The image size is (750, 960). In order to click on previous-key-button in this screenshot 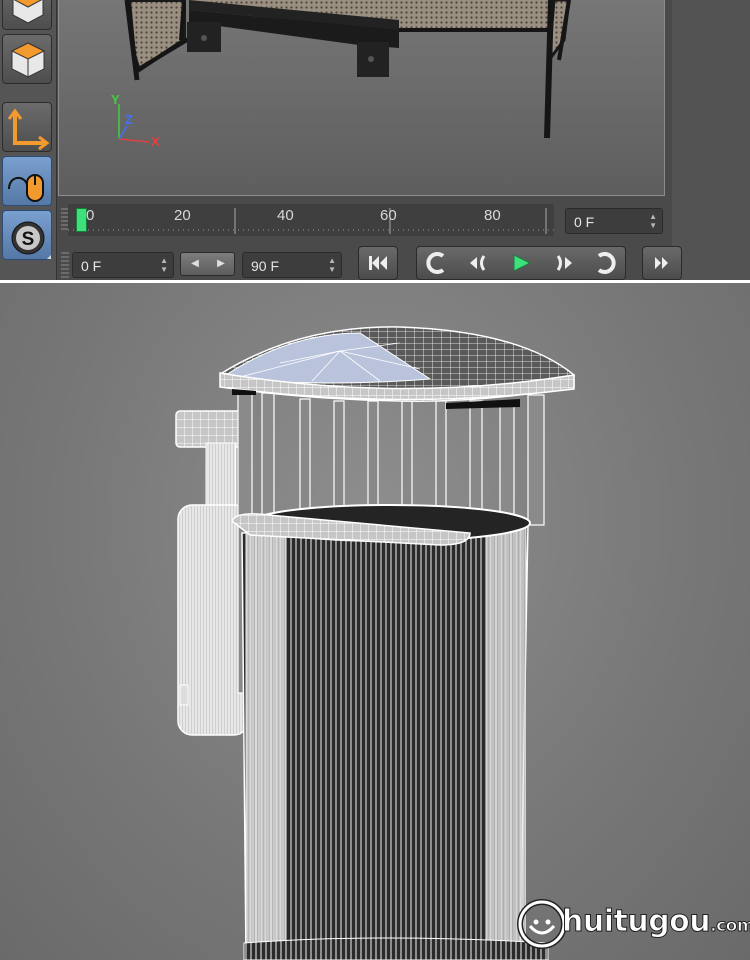, I will do `click(437, 263)`.